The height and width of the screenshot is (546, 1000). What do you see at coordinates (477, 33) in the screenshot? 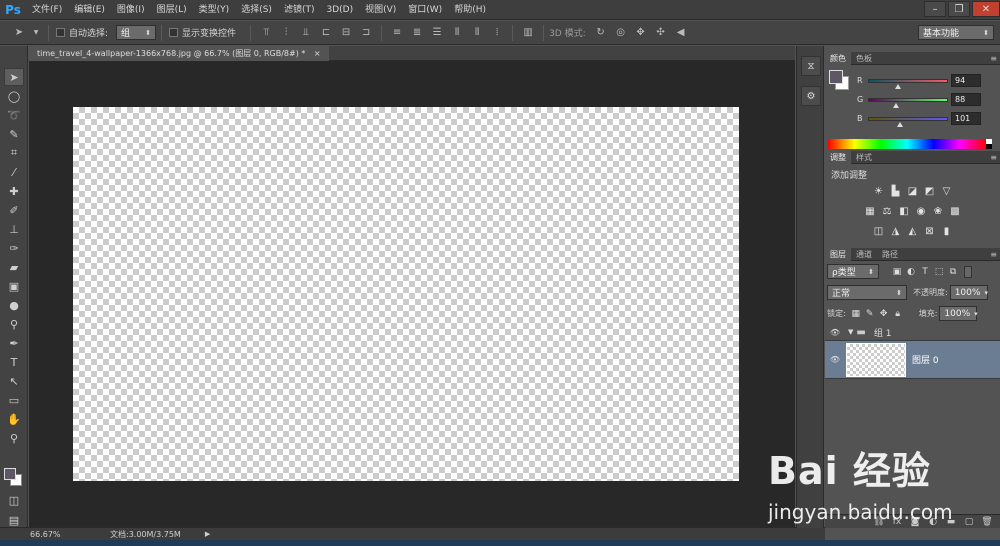
I see `distribute-hcenter-icon: ⫴` at bounding box center [477, 33].